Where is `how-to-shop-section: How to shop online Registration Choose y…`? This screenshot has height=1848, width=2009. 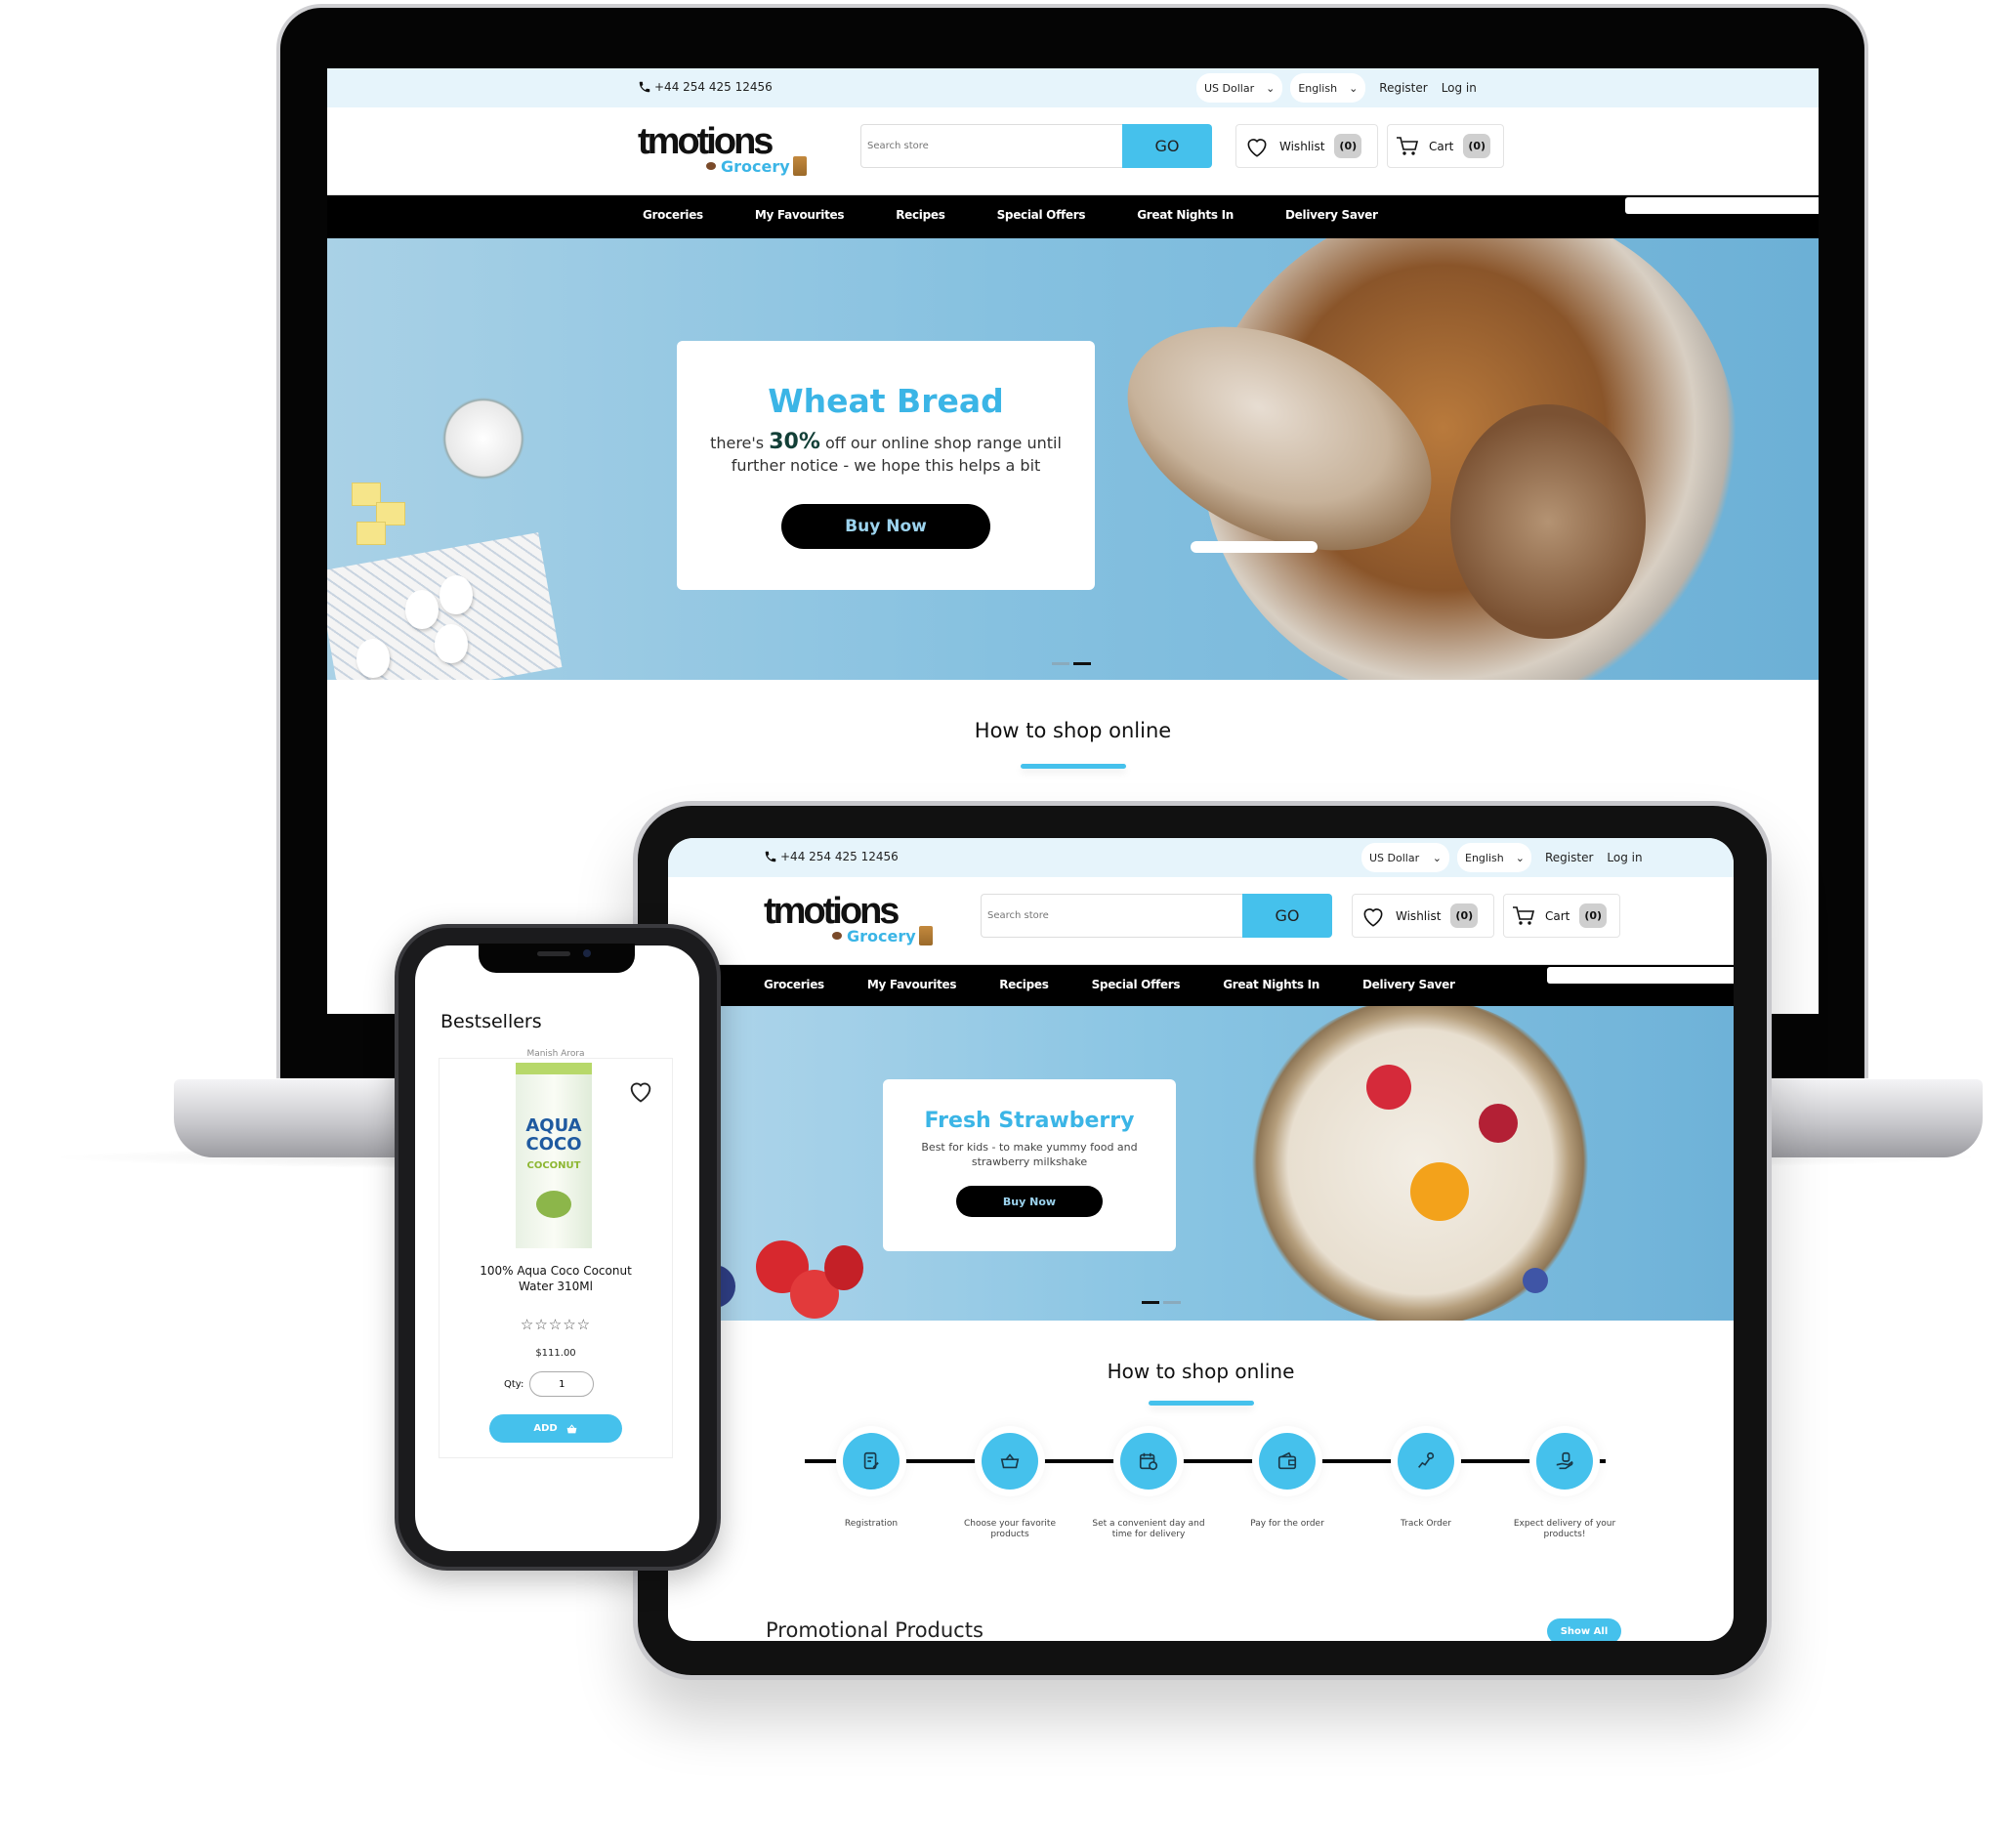
how-to-shop-section: How to shop online Registration Choose y… is located at coordinates (1201, 1481).